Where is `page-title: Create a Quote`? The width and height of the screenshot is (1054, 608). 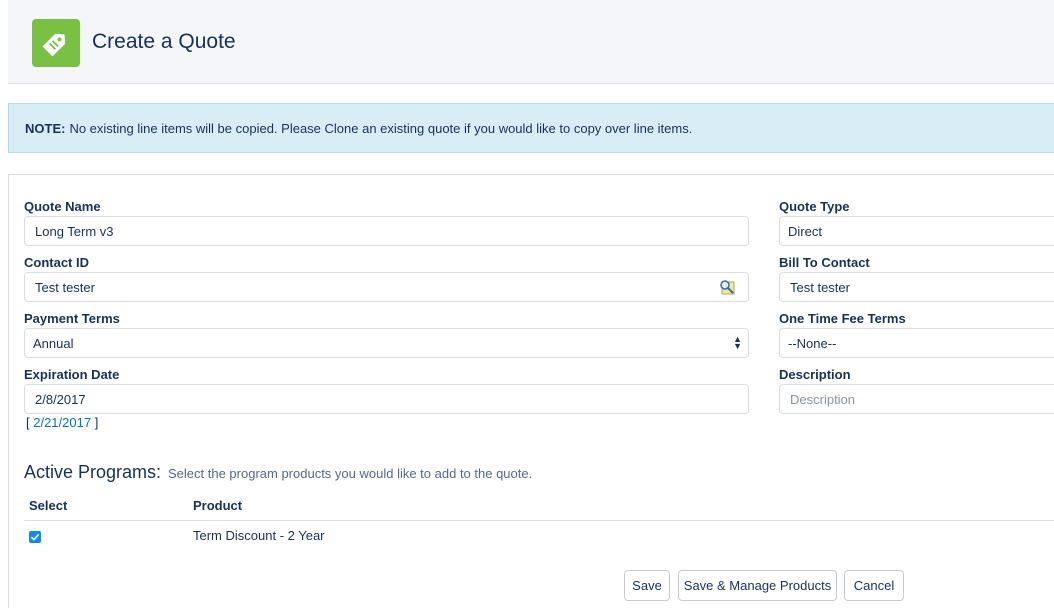 page-title: Create a Quote is located at coordinates (164, 41).